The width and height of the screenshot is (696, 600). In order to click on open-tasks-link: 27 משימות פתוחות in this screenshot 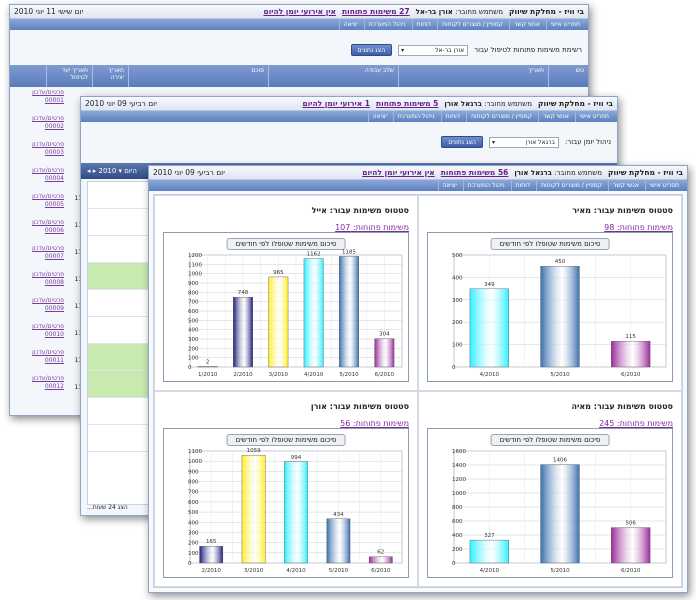, I will do `click(376, 11)`.